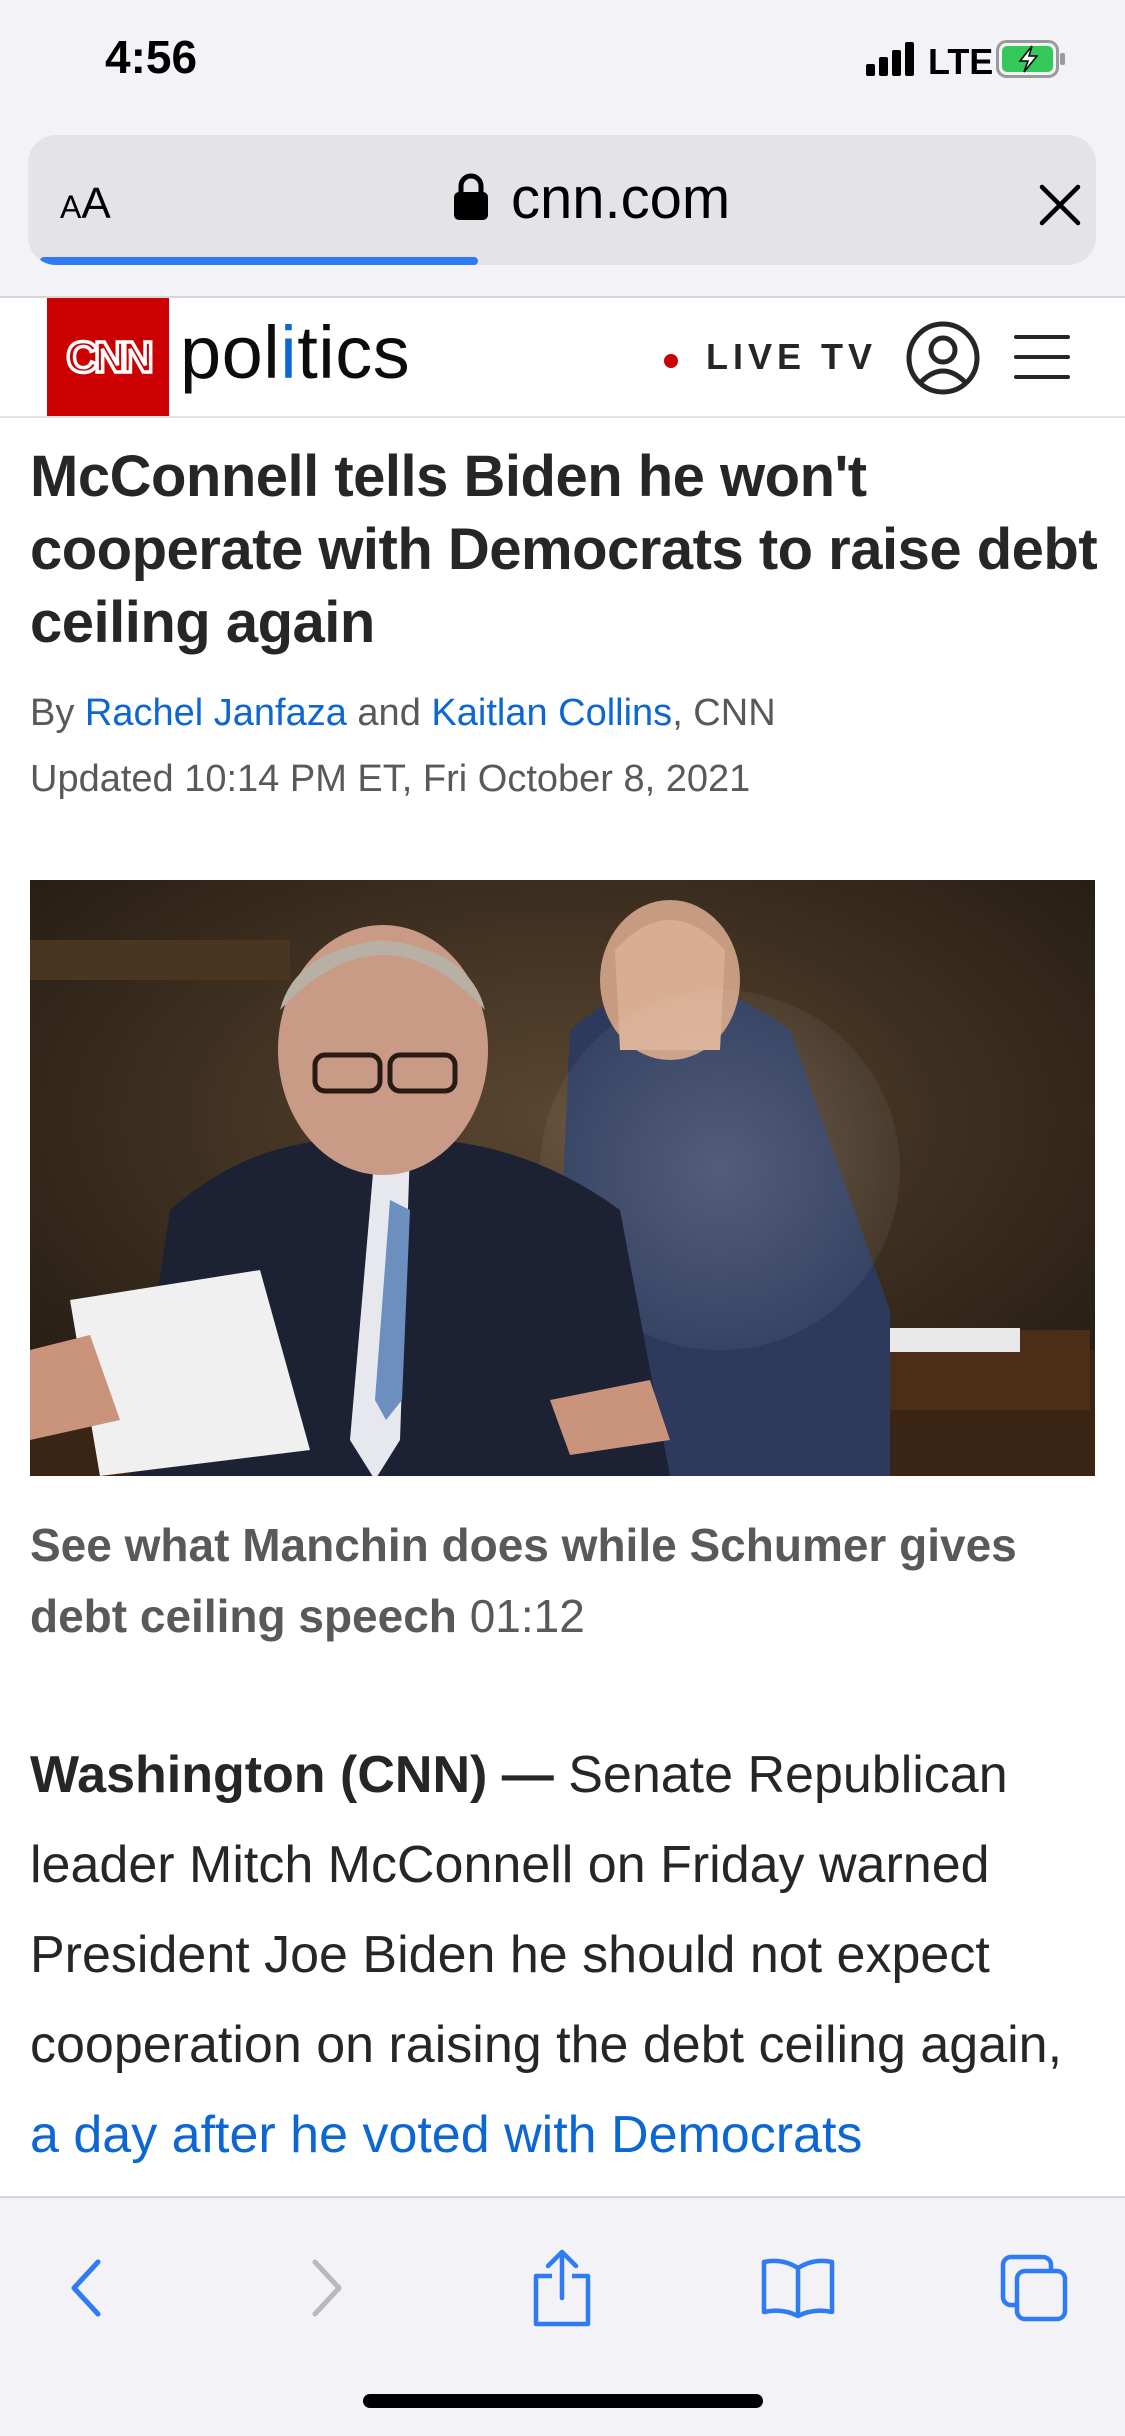  I want to click on bookmarks-icon, so click(798, 2288).